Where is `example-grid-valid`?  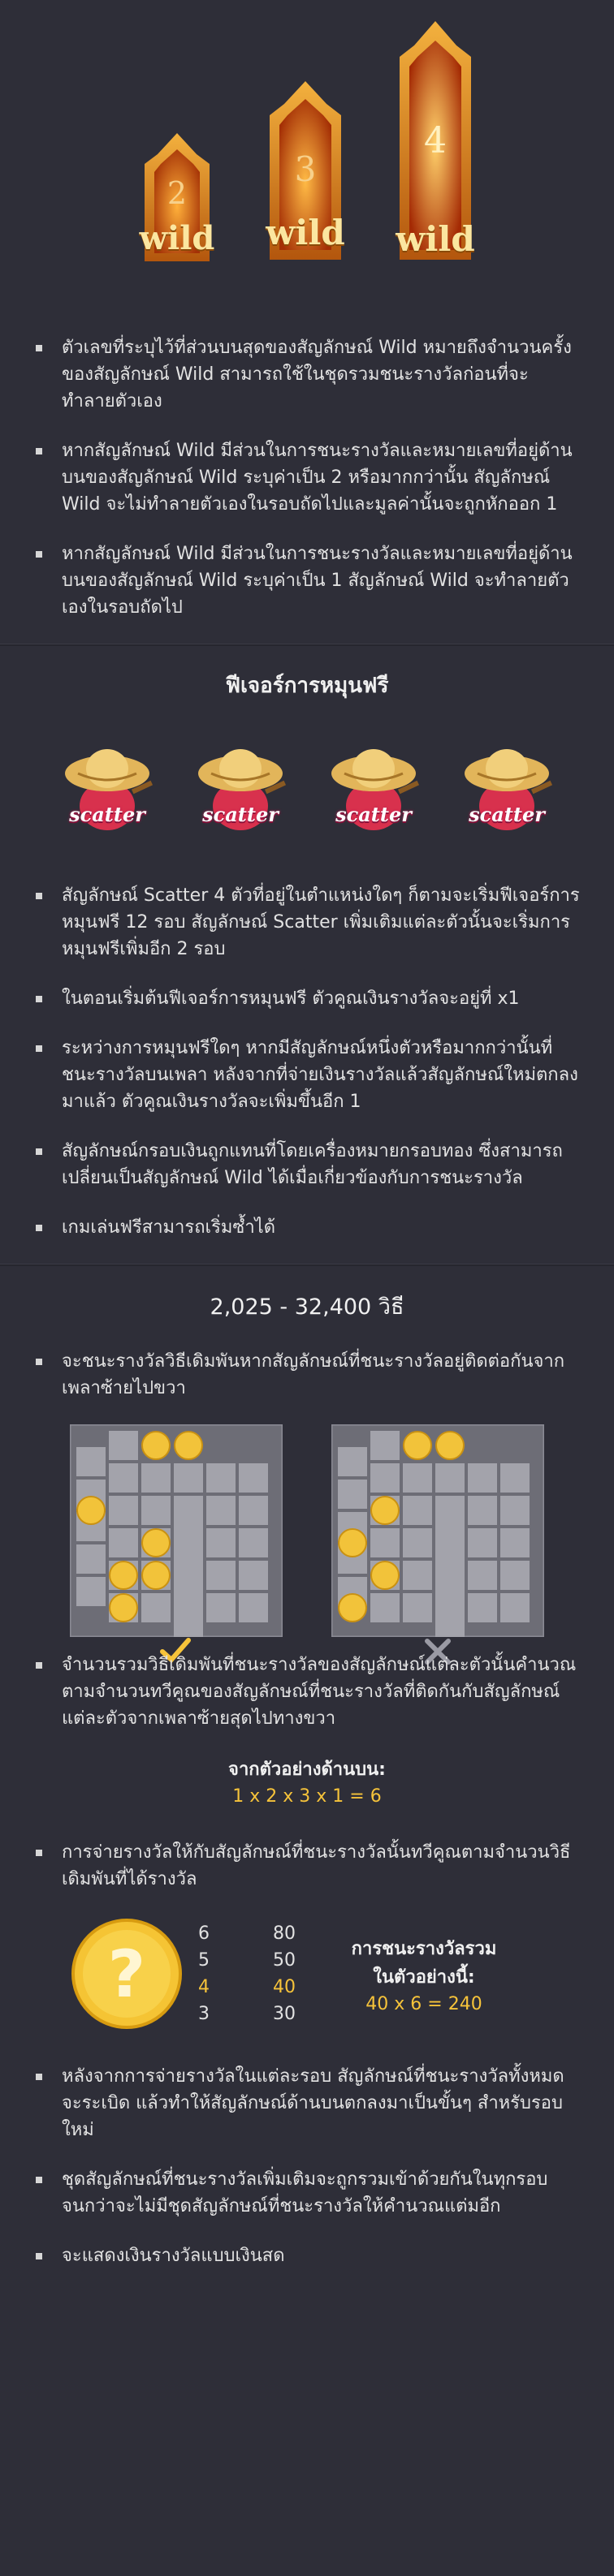 example-grid-valid is located at coordinates (176, 1546).